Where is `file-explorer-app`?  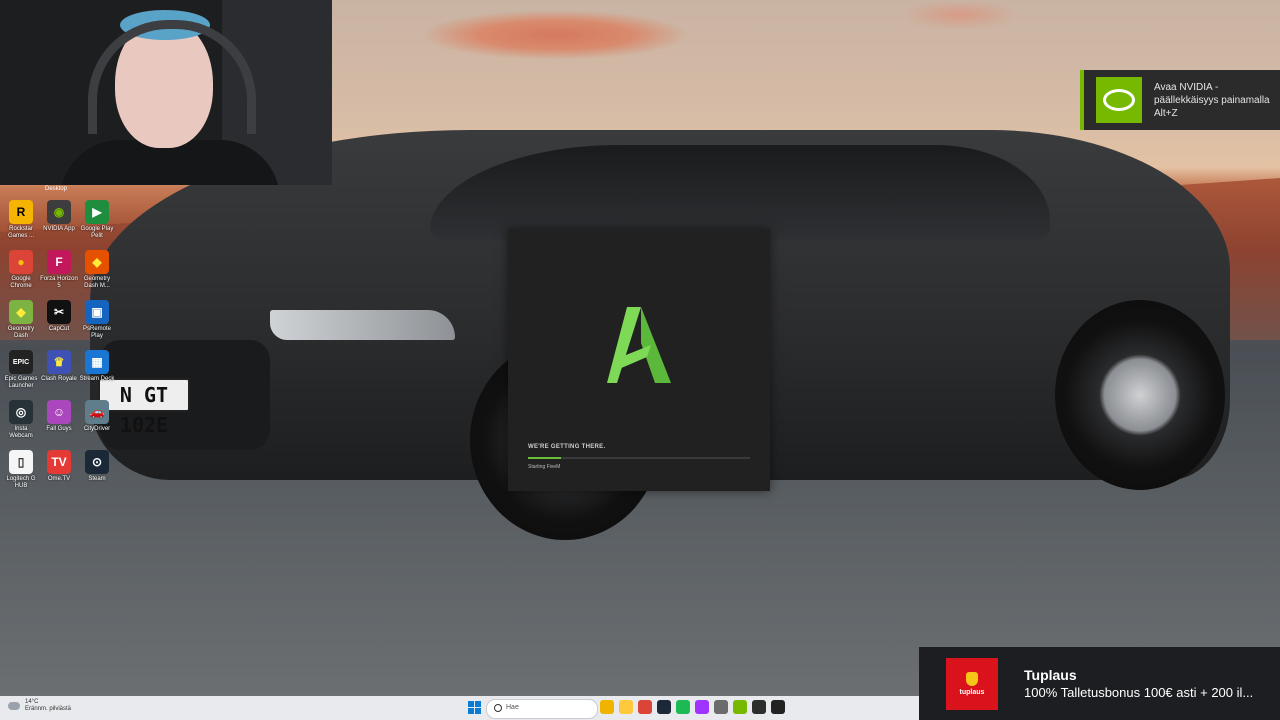 file-explorer-app is located at coordinates (607, 707).